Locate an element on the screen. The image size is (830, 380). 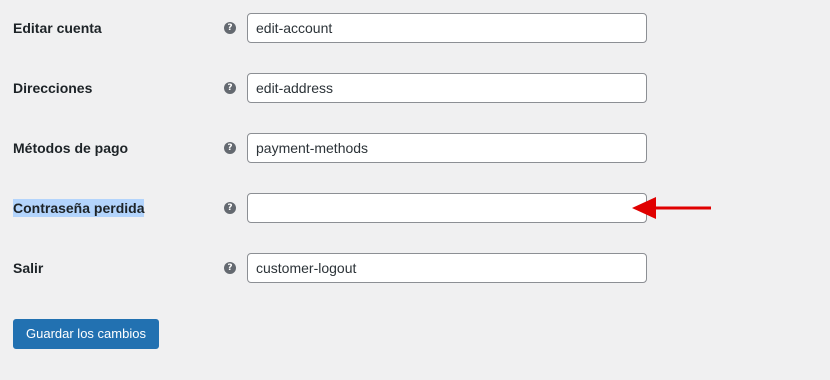
field-row-payment-methods: Métodos de pago ? is located at coordinates (415, 148).